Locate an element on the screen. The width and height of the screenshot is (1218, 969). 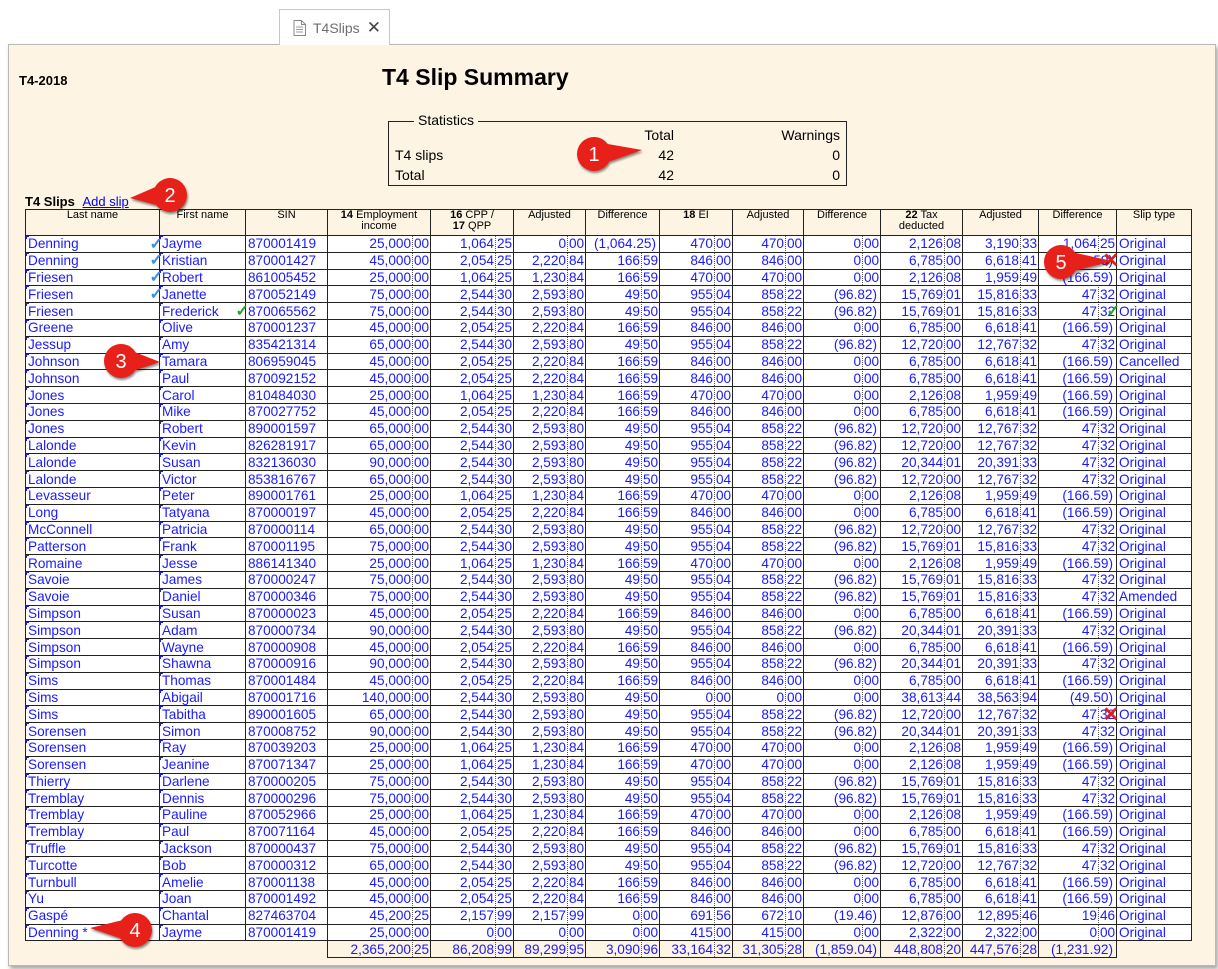
close-icon: ✕ is located at coordinates (374, 27).